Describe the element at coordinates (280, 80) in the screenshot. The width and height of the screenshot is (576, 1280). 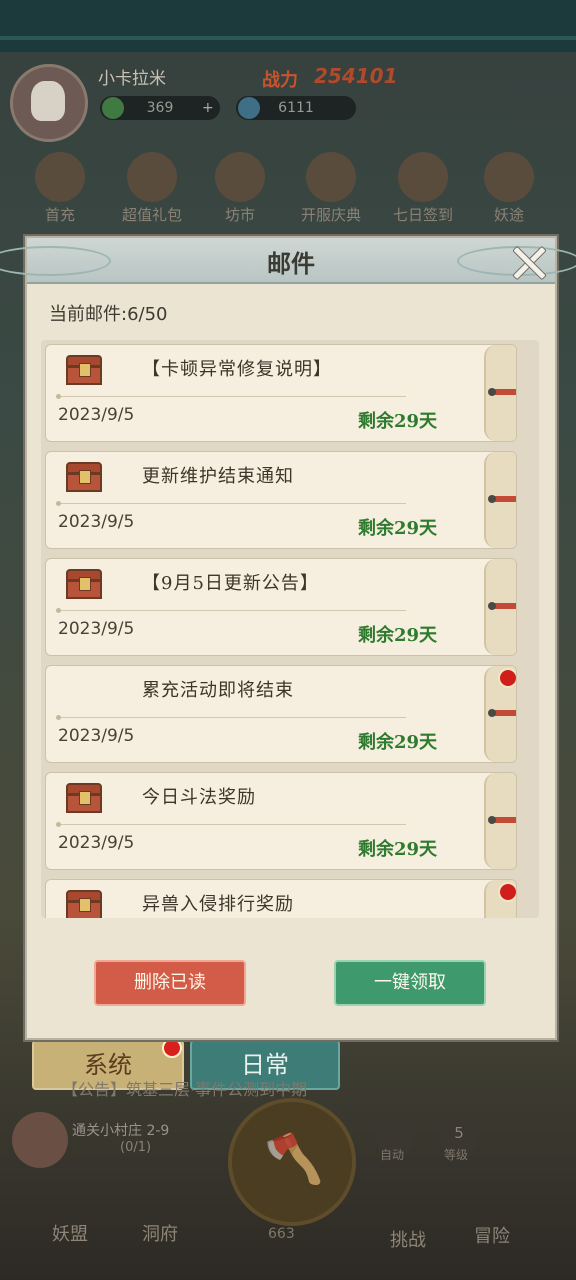
I see `power-label: 战力` at that location.